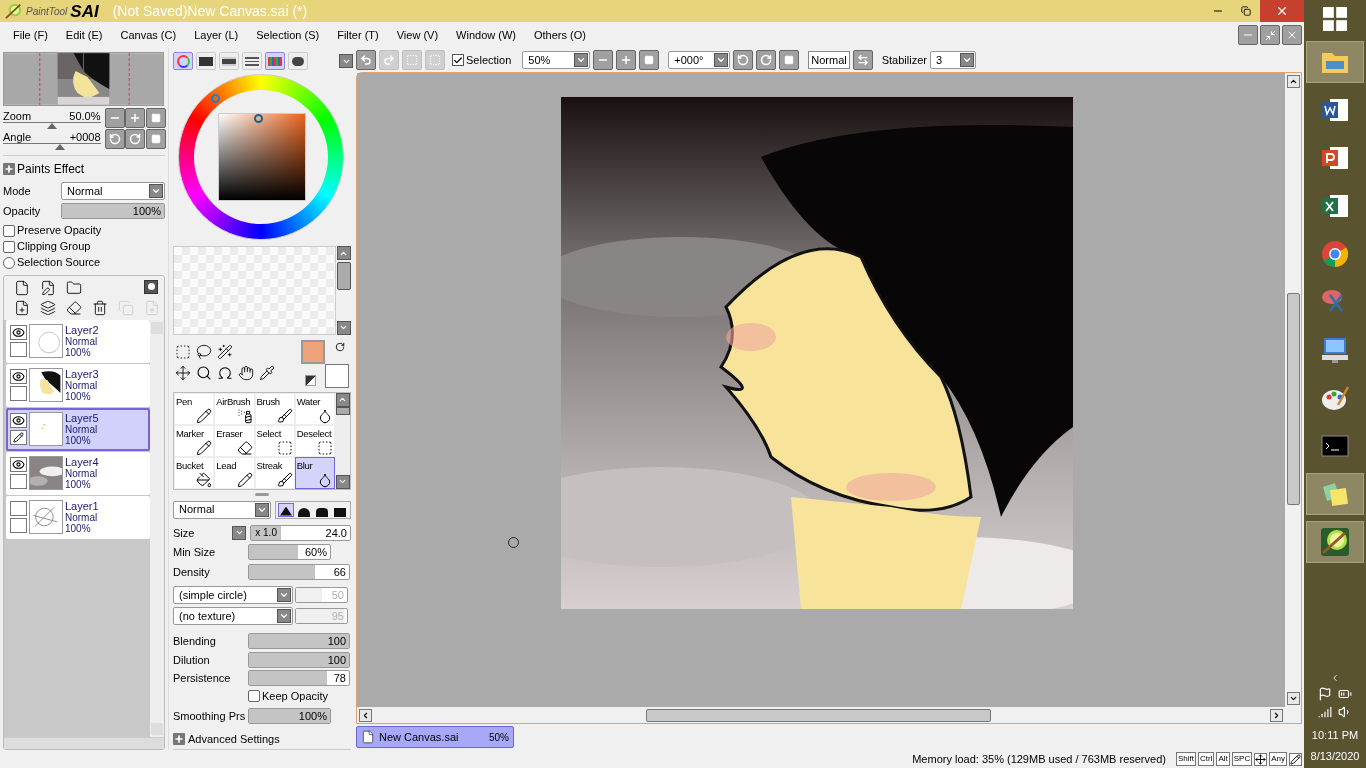 The height and width of the screenshot is (768, 1366). I want to click on brush-tool: Lead, so click(234, 472).